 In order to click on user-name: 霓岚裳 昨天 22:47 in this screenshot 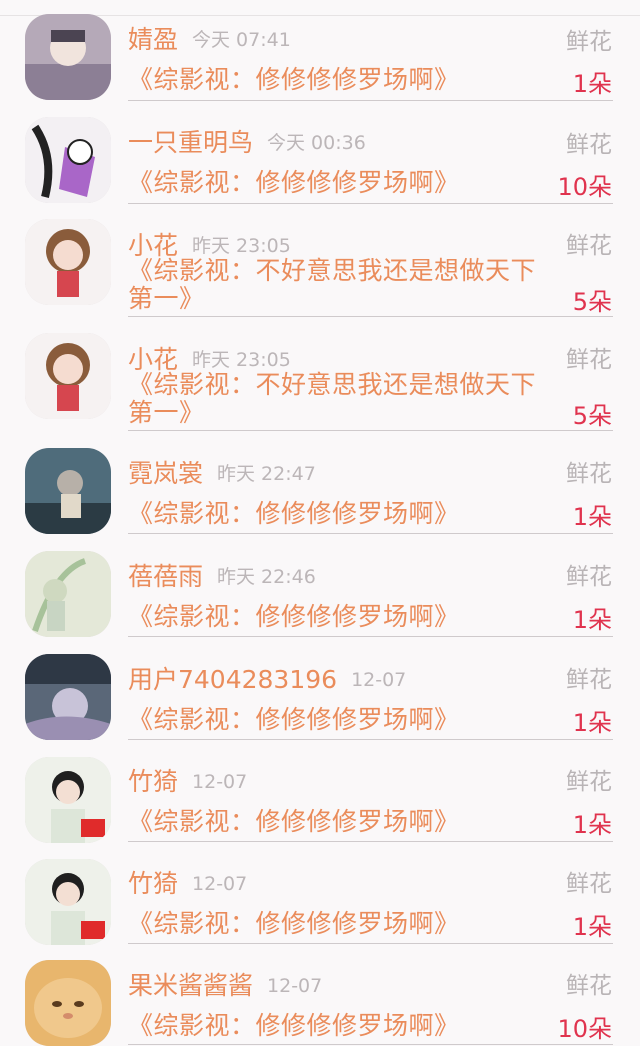, I will do `click(222, 472)`.